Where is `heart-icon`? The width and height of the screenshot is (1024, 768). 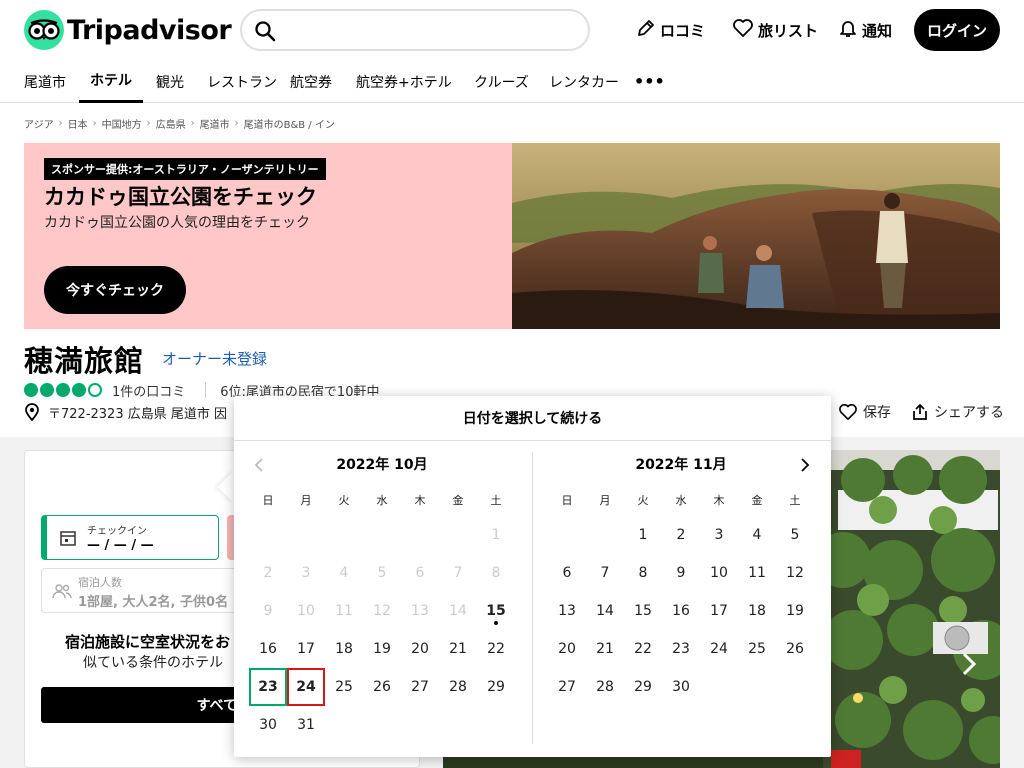 heart-icon is located at coordinates (745, 30).